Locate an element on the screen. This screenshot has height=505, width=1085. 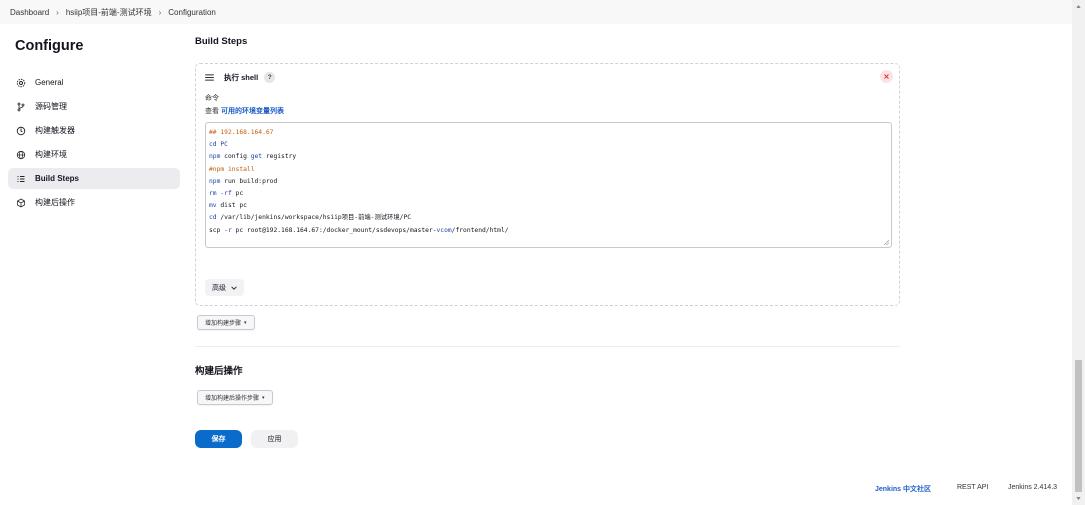
page-title: Configure is located at coordinates (49, 46).